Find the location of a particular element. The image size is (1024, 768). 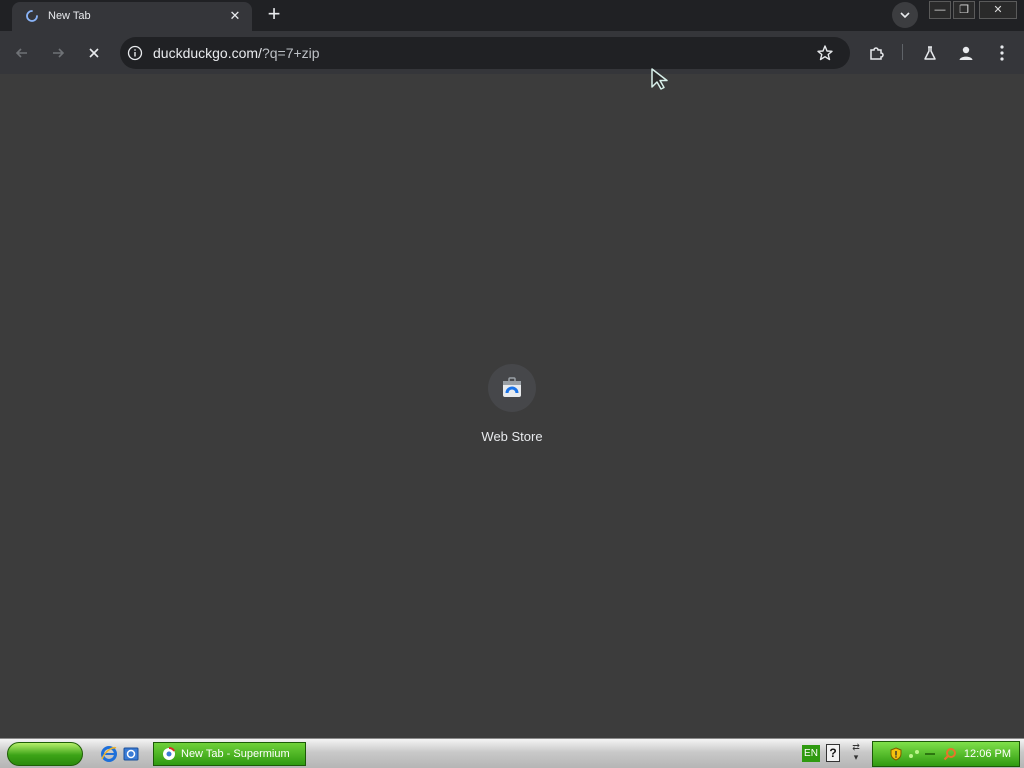

back-button is located at coordinates (22, 53).